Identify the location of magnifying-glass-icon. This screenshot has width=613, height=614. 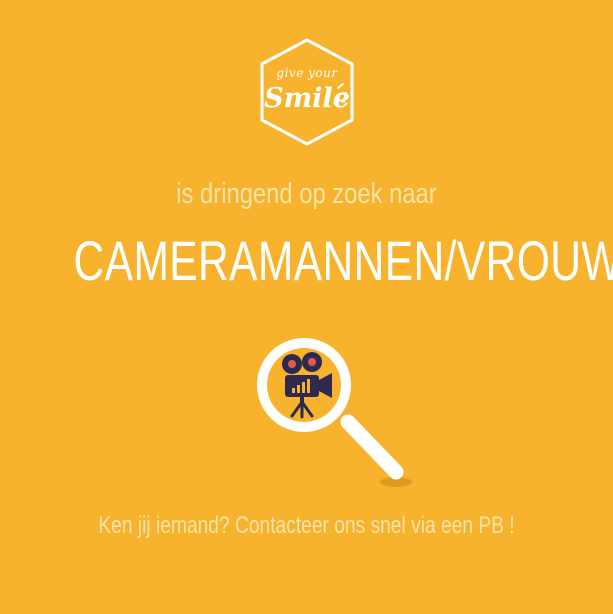
(324, 415).